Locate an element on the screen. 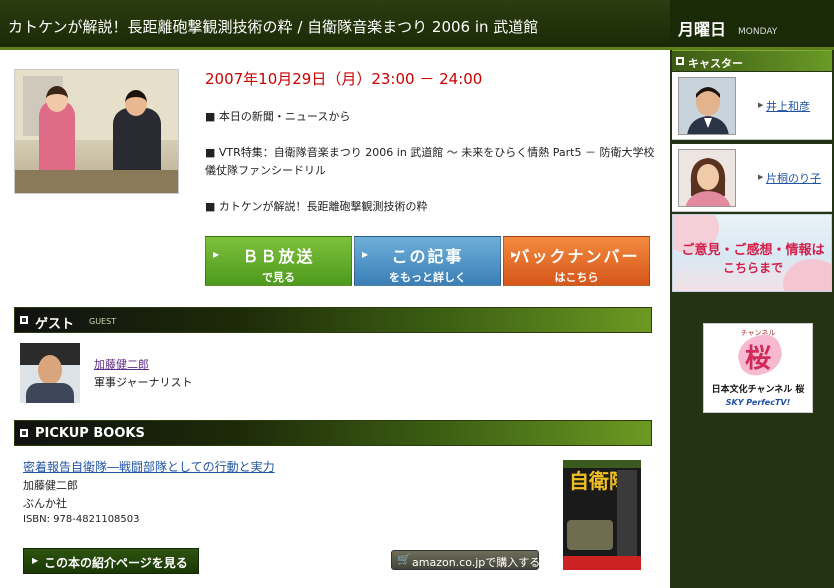 This screenshot has width=834, height=588. day-header: 月曜日 MONDAY is located at coordinates (752, 25).